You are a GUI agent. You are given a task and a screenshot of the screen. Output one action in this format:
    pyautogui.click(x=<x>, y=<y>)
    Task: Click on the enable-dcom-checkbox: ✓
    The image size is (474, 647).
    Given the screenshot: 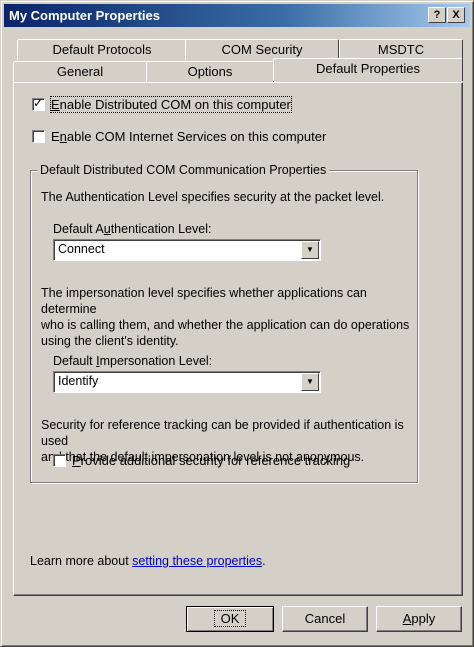 What is the action you would take?
    pyautogui.click(x=38, y=103)
    